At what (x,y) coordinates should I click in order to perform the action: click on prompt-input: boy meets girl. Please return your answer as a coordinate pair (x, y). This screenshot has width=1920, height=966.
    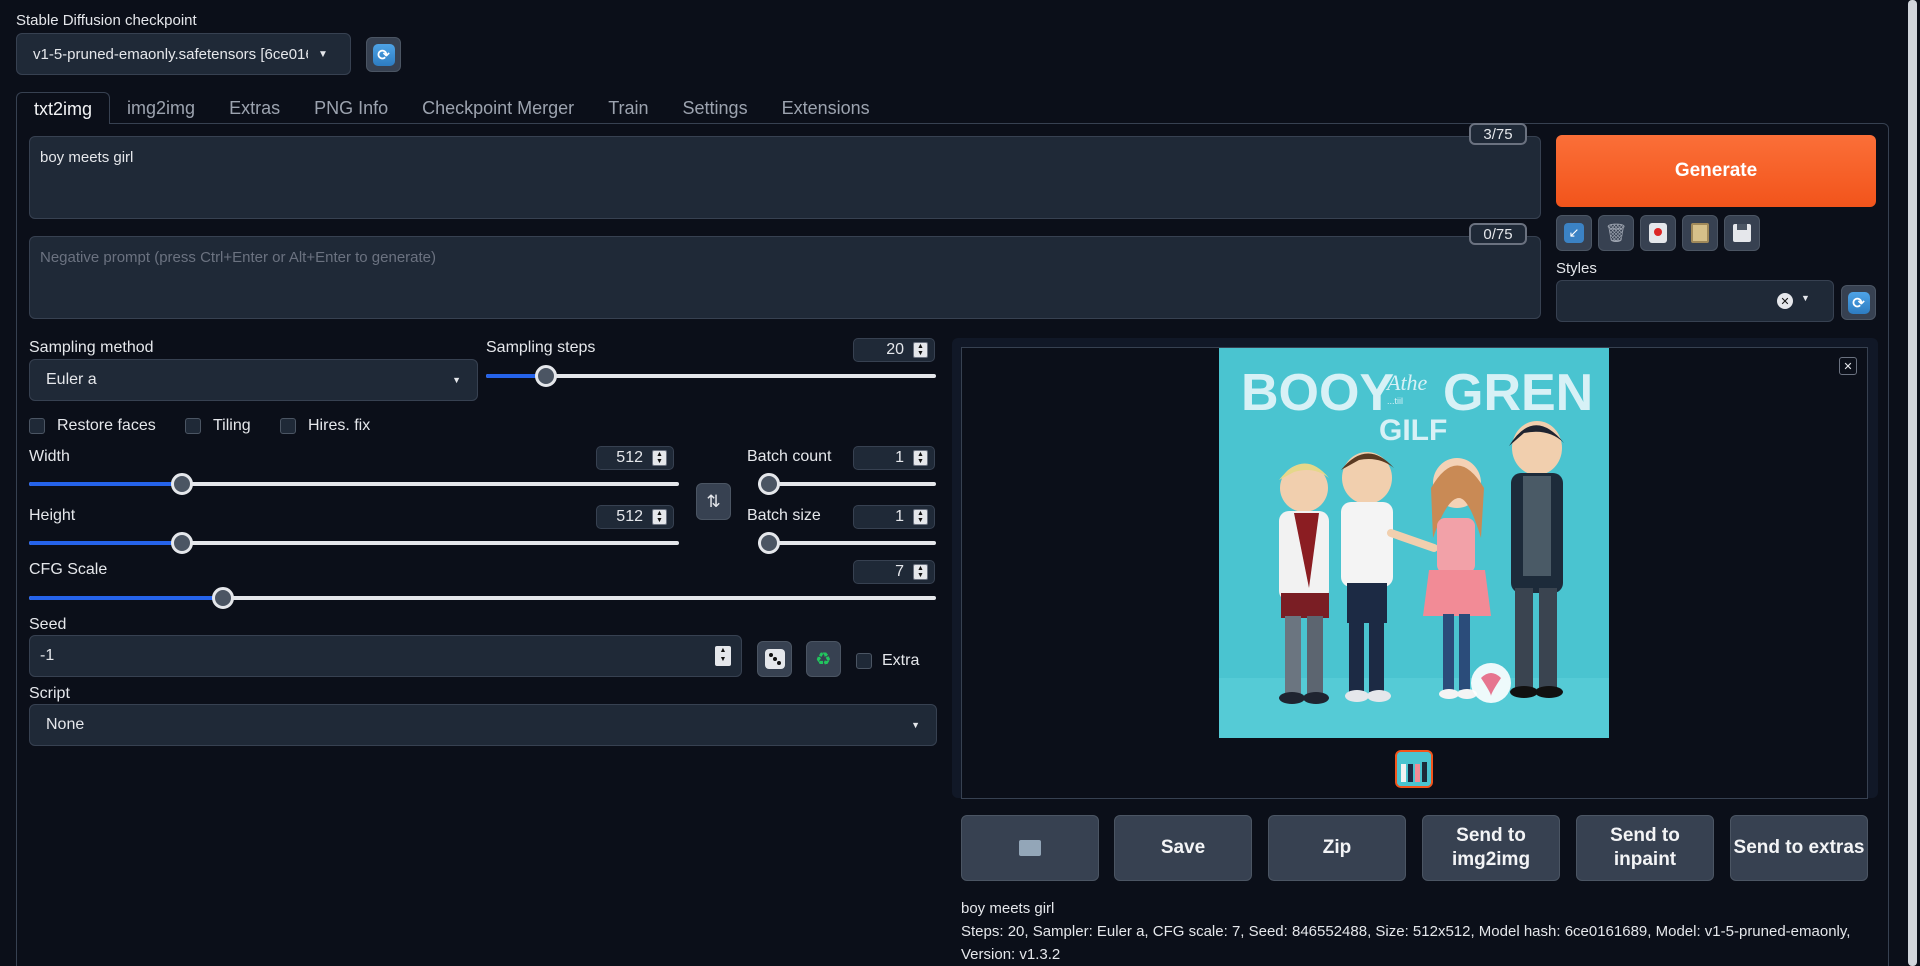
    Looking at the image, I should click on (785, 177).